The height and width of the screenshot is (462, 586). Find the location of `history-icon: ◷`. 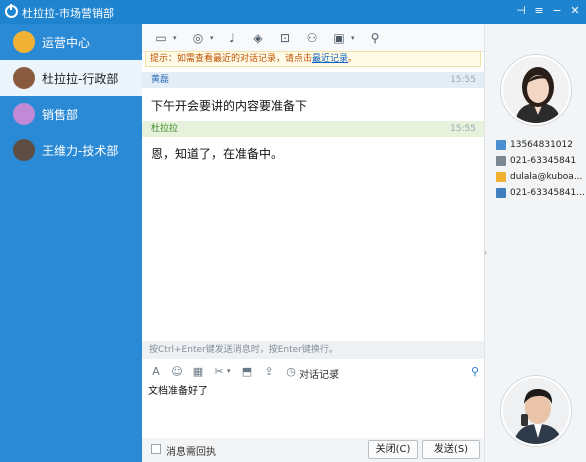

history-icon: ◷ is located at coordinates (291, 372).